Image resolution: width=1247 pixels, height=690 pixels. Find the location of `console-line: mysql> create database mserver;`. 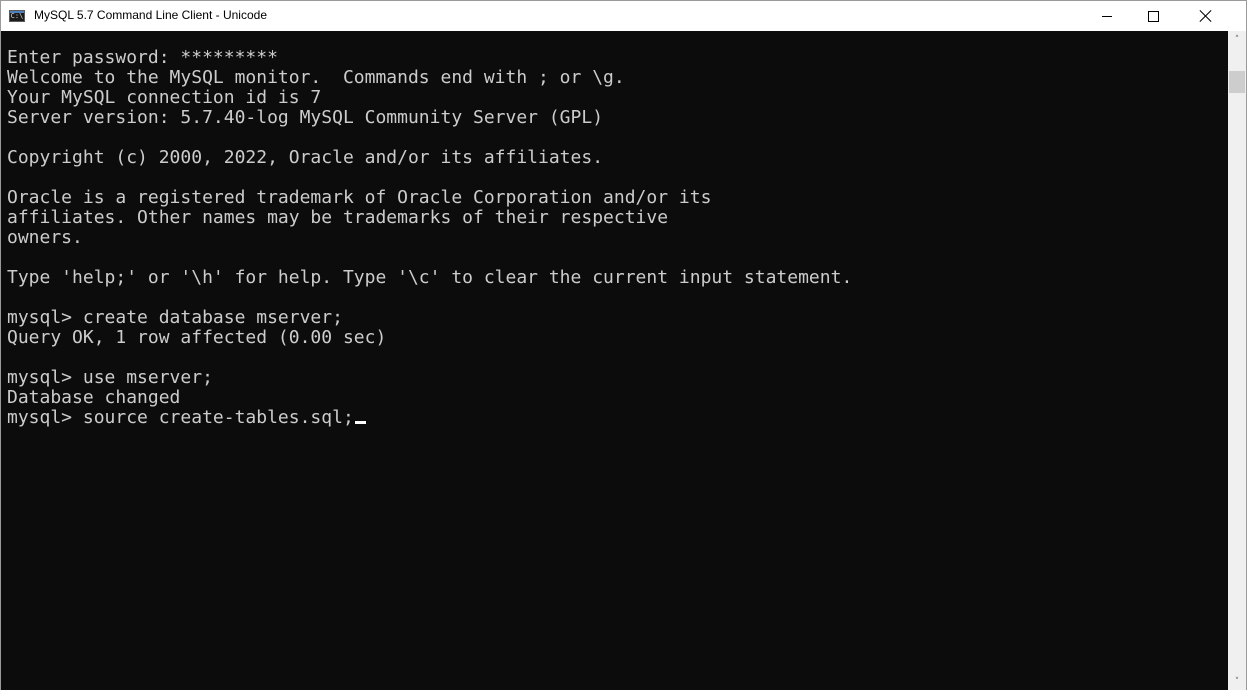

console-line: mysql> create database mserver; is located at coordinates (175, 317).